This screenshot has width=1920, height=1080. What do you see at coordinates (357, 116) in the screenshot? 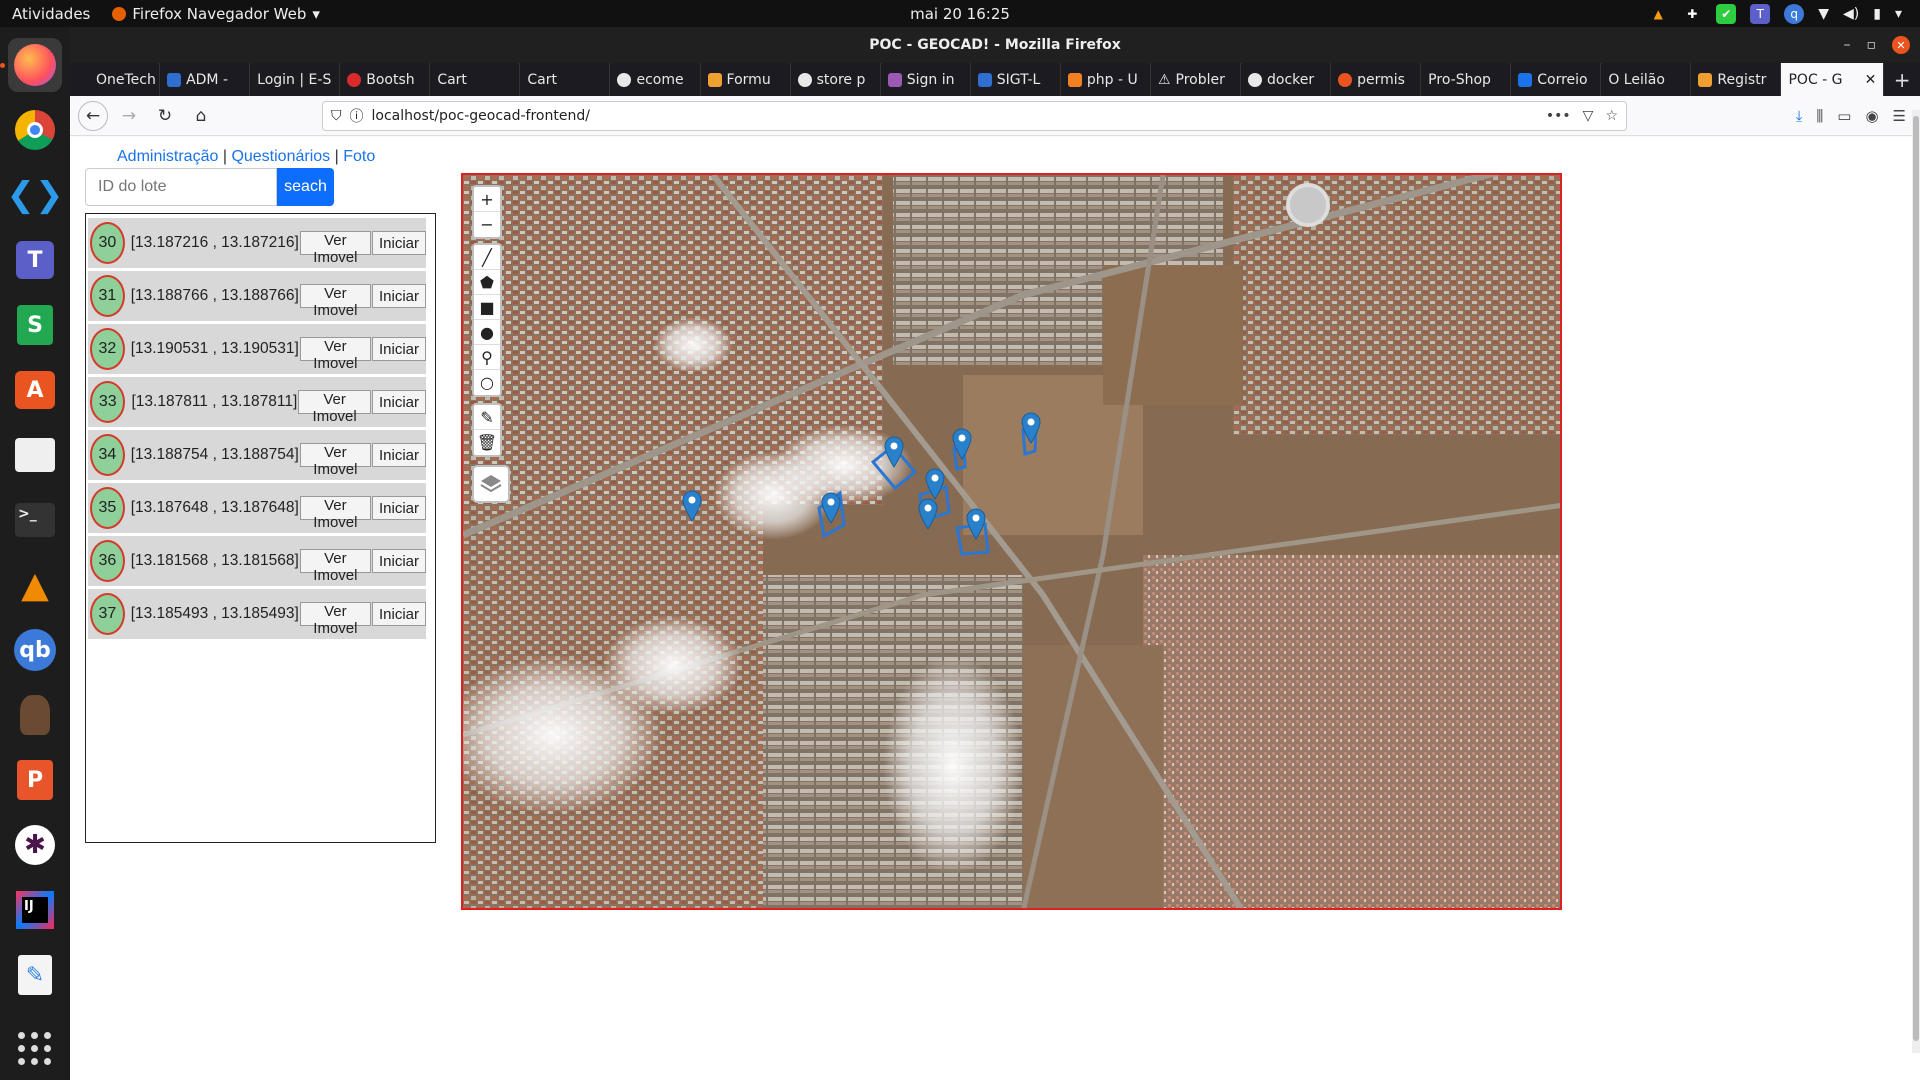
I see `info-icon: ⓘ` at bounding box center [357, 116].